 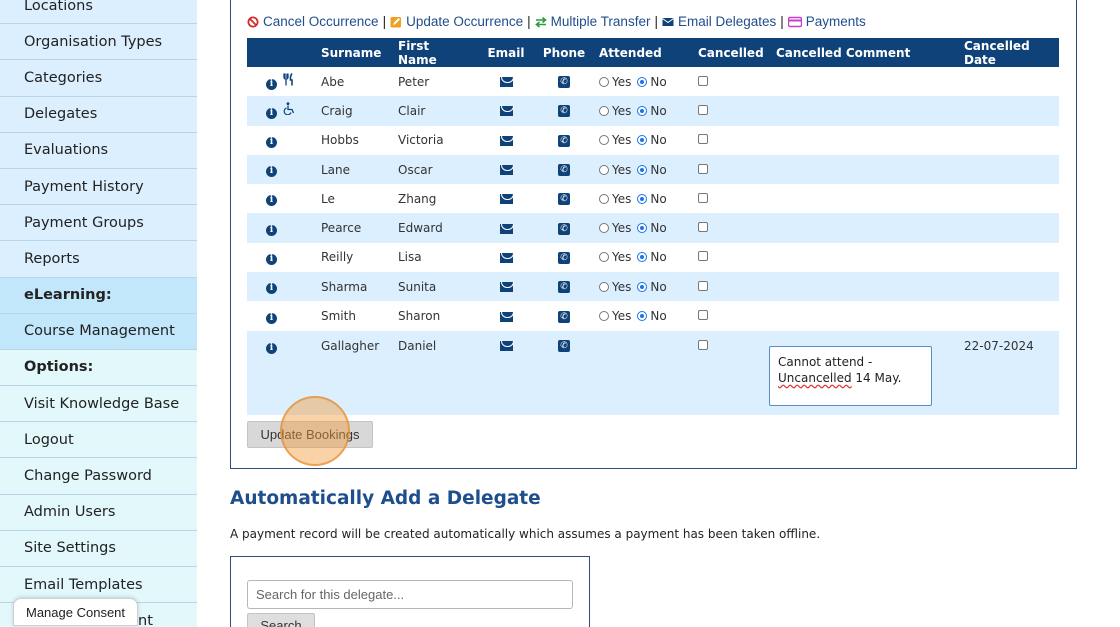 I want to click on sidebar-item-site-settings: Site Settings, so click(x=98, y=548).